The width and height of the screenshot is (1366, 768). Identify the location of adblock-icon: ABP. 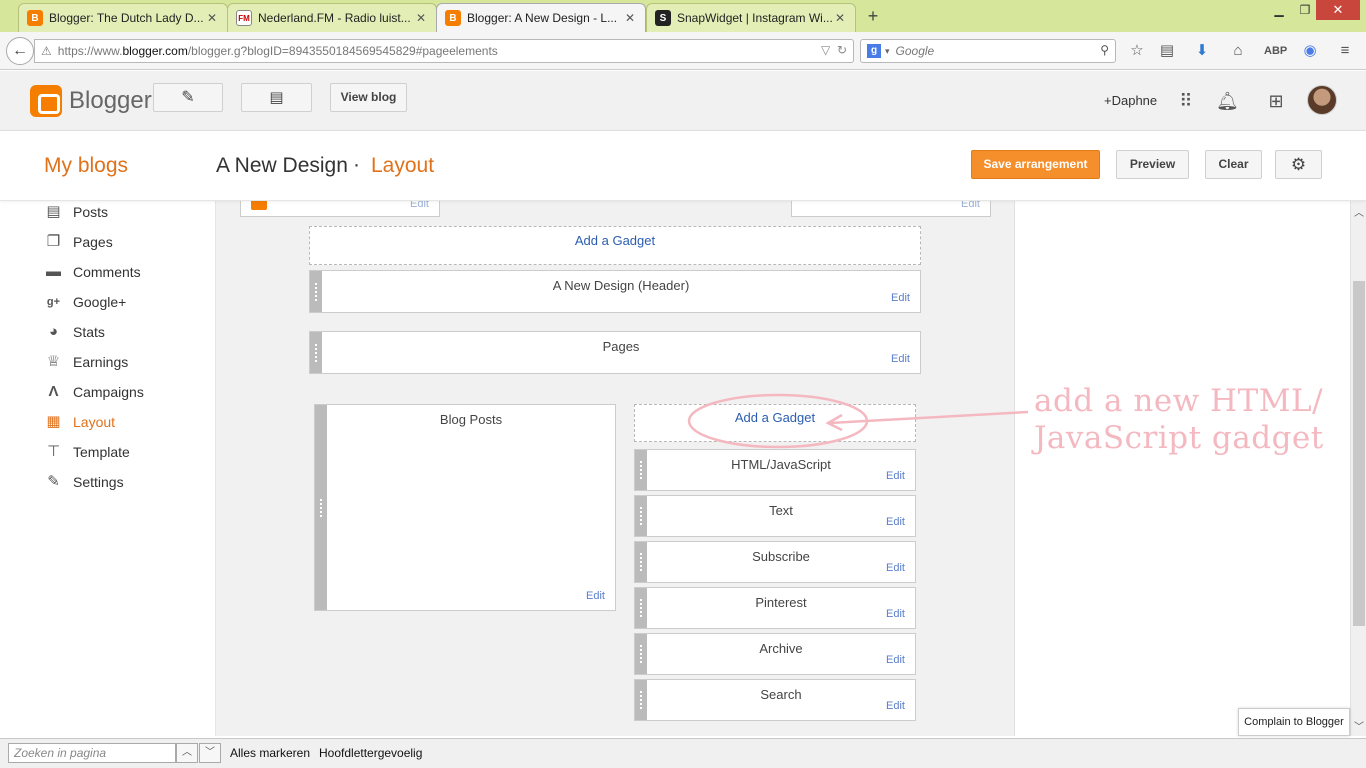
(1275, 51).